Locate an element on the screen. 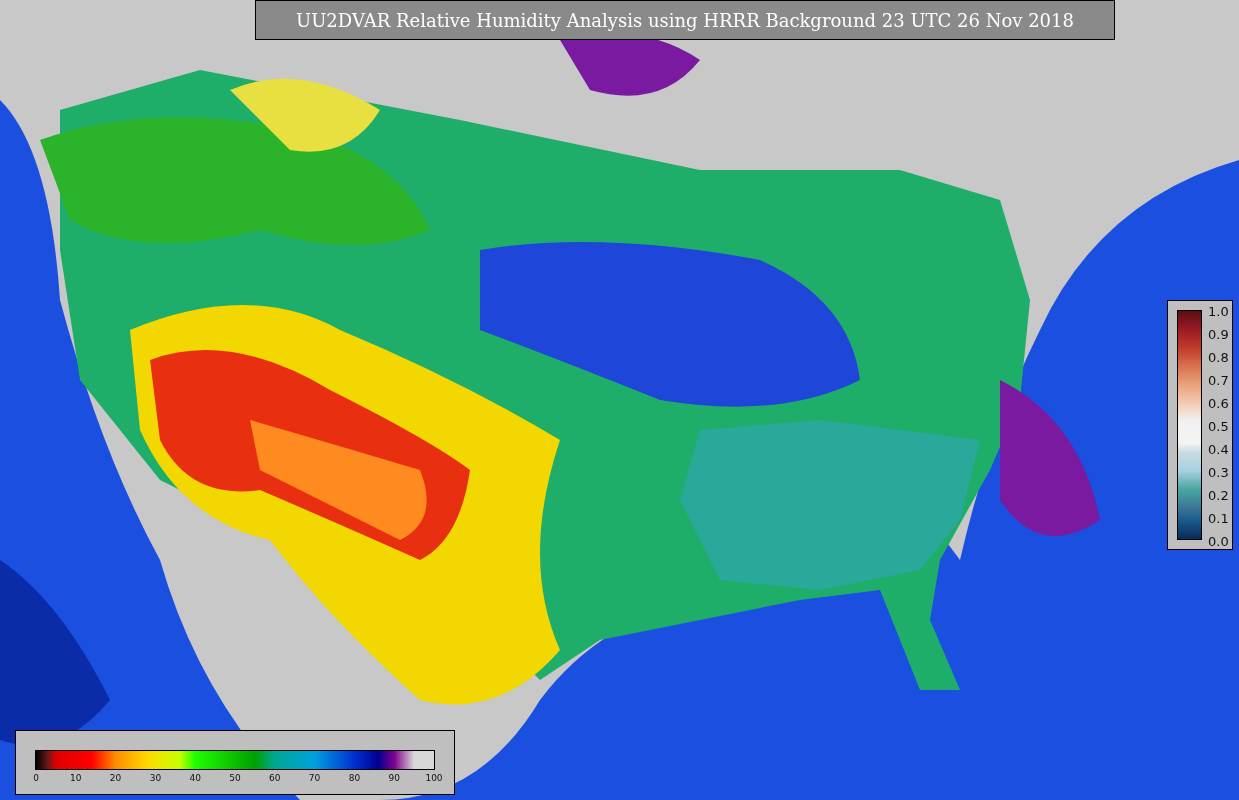 Image resolution: width=1239 pixels, height=800 pixels. tick-label: 20 is located at coordinates (115, 778).